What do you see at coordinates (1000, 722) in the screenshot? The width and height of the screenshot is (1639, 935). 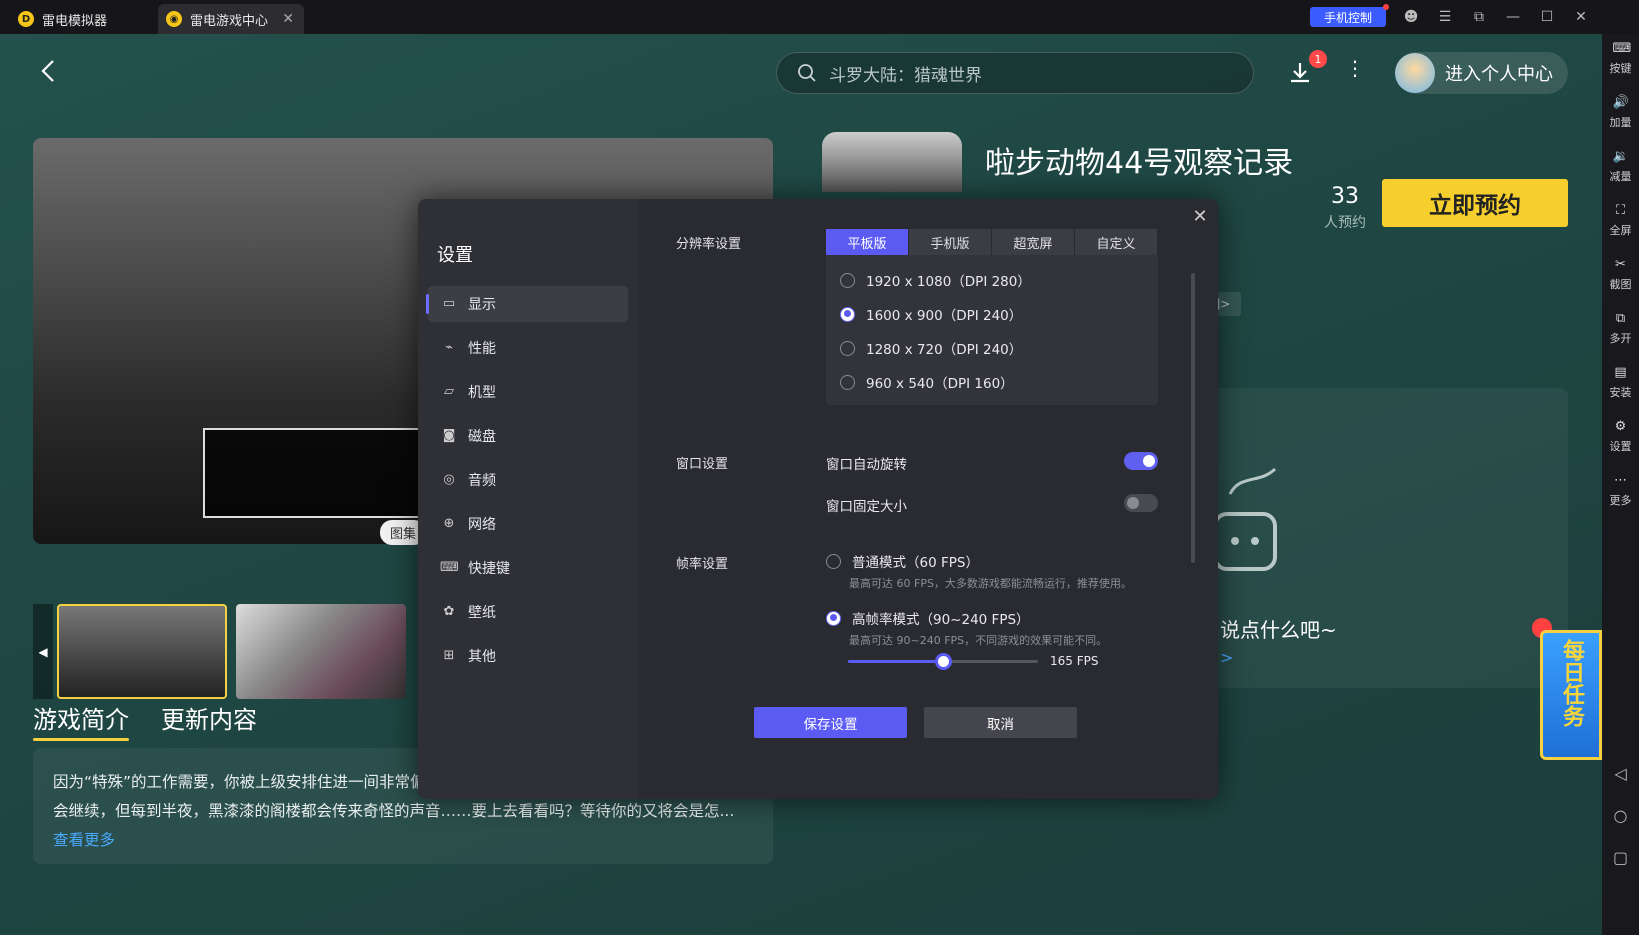 I see `cancel-button: 取消` at bounding box center [1000, 722].